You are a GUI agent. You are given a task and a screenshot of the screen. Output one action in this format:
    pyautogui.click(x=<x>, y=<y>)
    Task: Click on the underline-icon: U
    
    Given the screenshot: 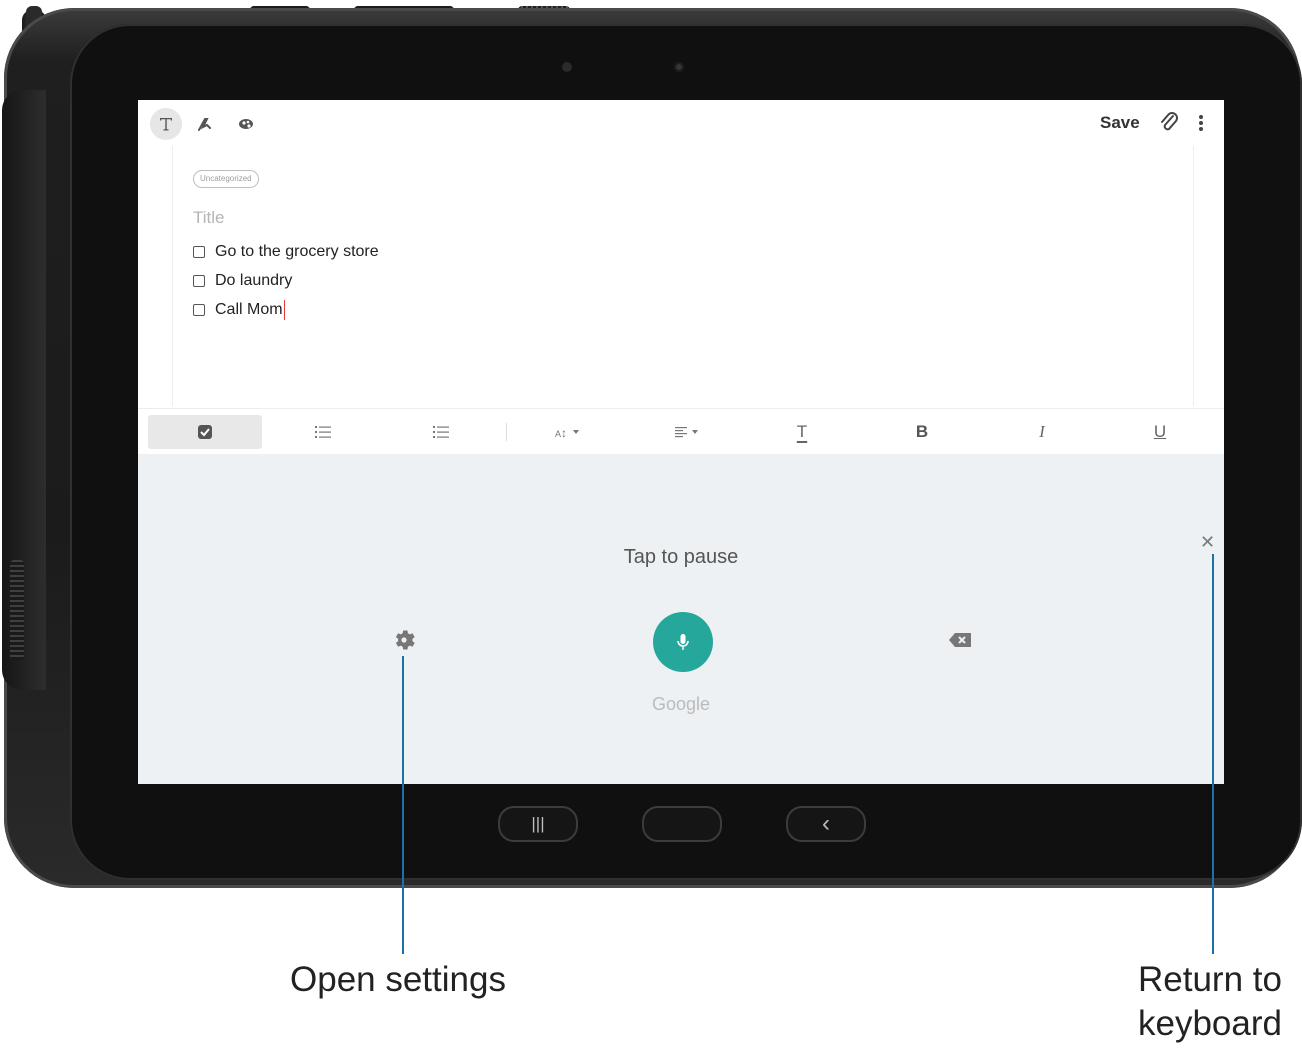 What is the action you would take?
    pyautogui.click(x=1160, y=431)
    